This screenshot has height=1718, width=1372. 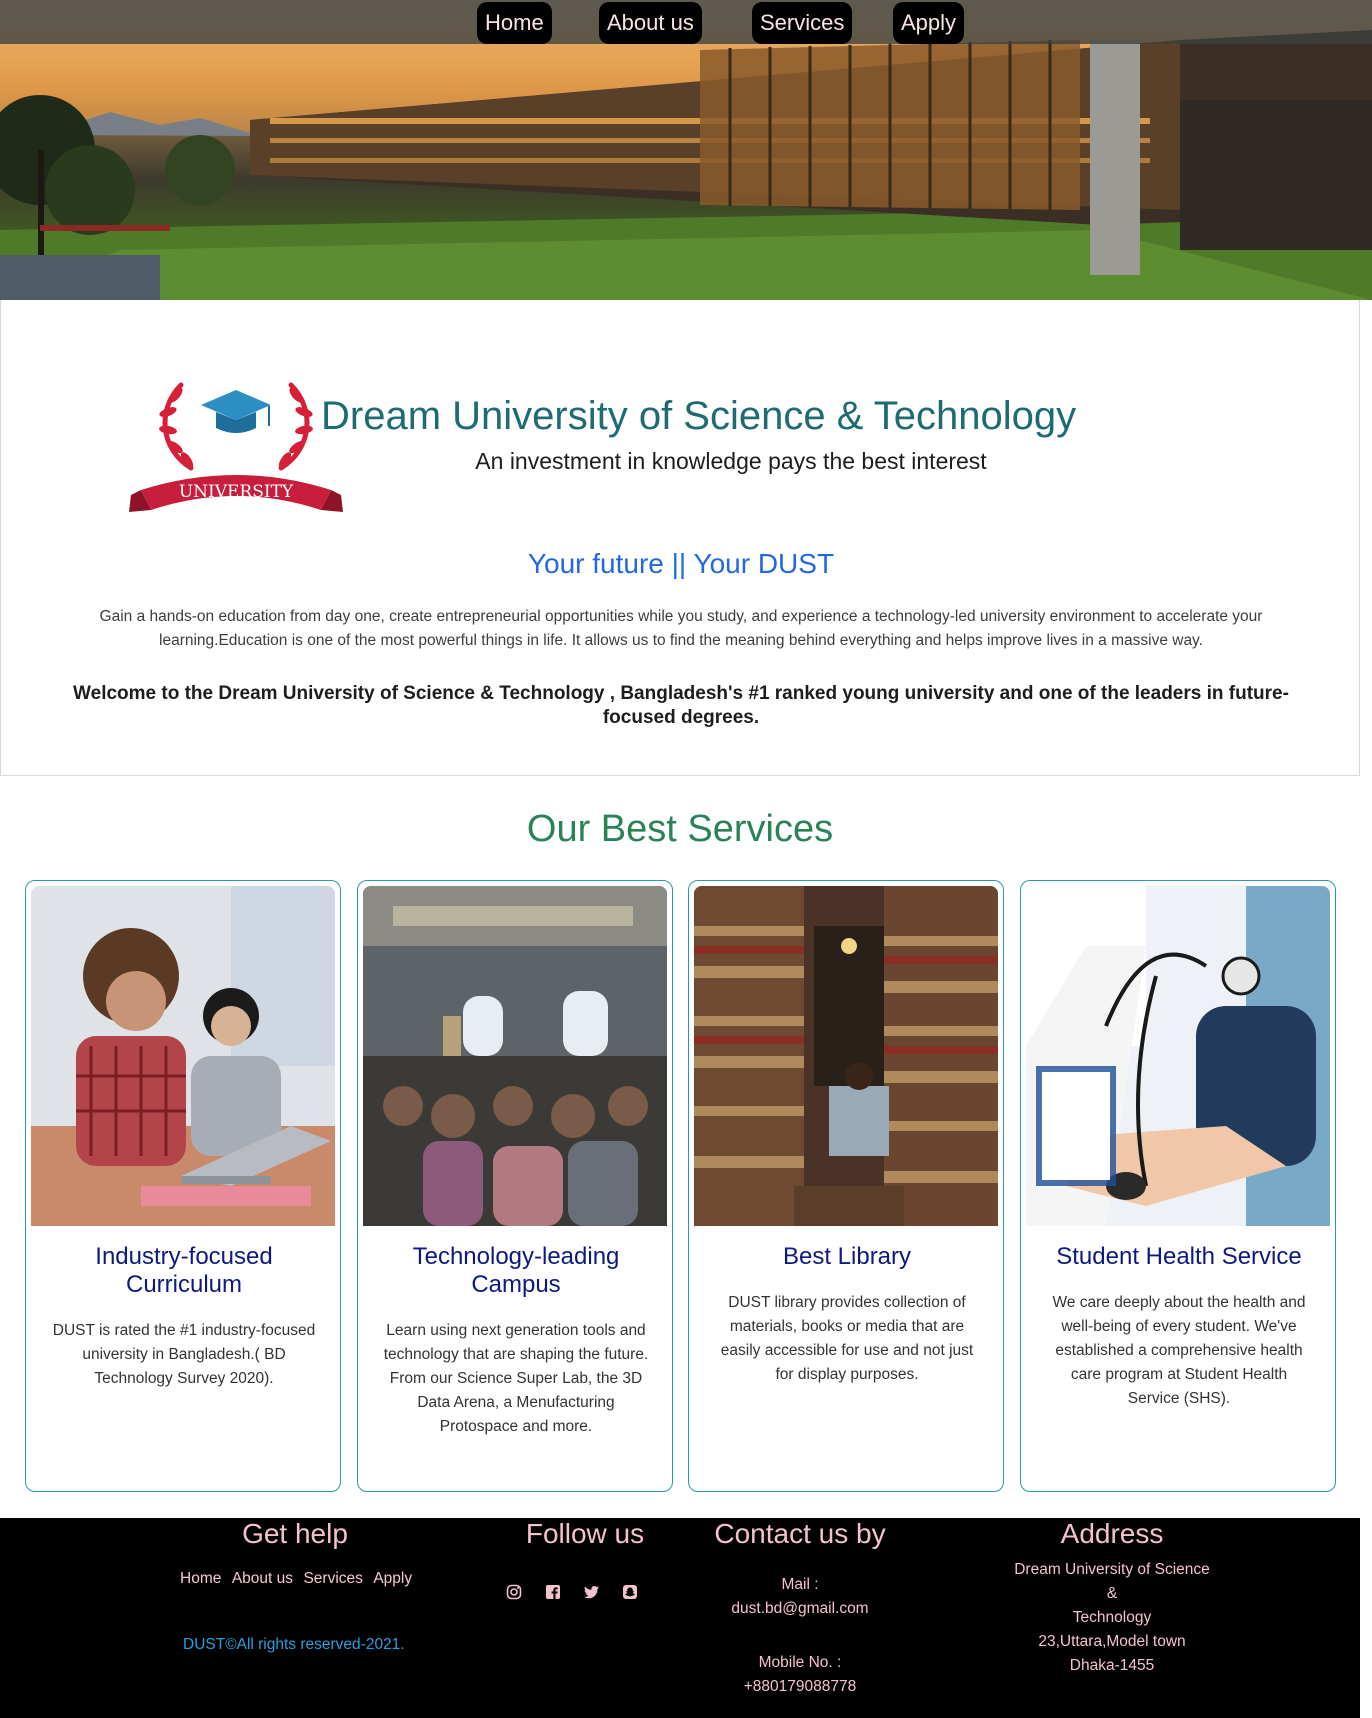 I want to click on twitter-icon, so click(x=592, y=1592).